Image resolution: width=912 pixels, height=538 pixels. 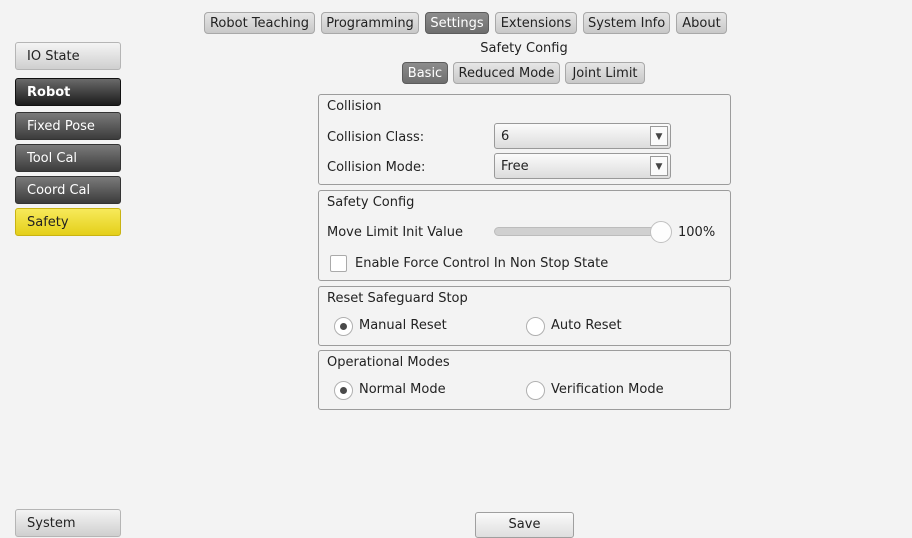 I want to click on reset-safeguard-title: Reset Safeguard Stop, so click(x=397, y=298).